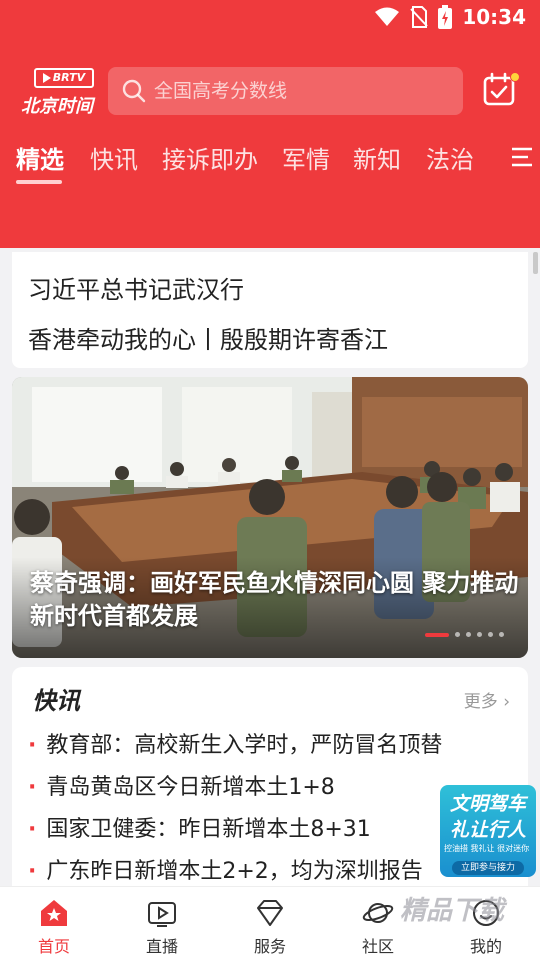 This screenshot has height=960, width=540. Describe the element at coordinates (234, 871) in the screenshot. I see `flash-news-text: 广东昨日新增本土2+2，均为深圳报告` at that location.